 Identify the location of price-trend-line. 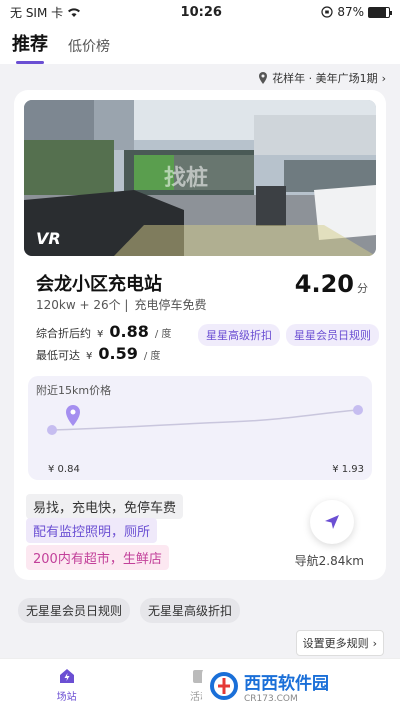
(205, 420).